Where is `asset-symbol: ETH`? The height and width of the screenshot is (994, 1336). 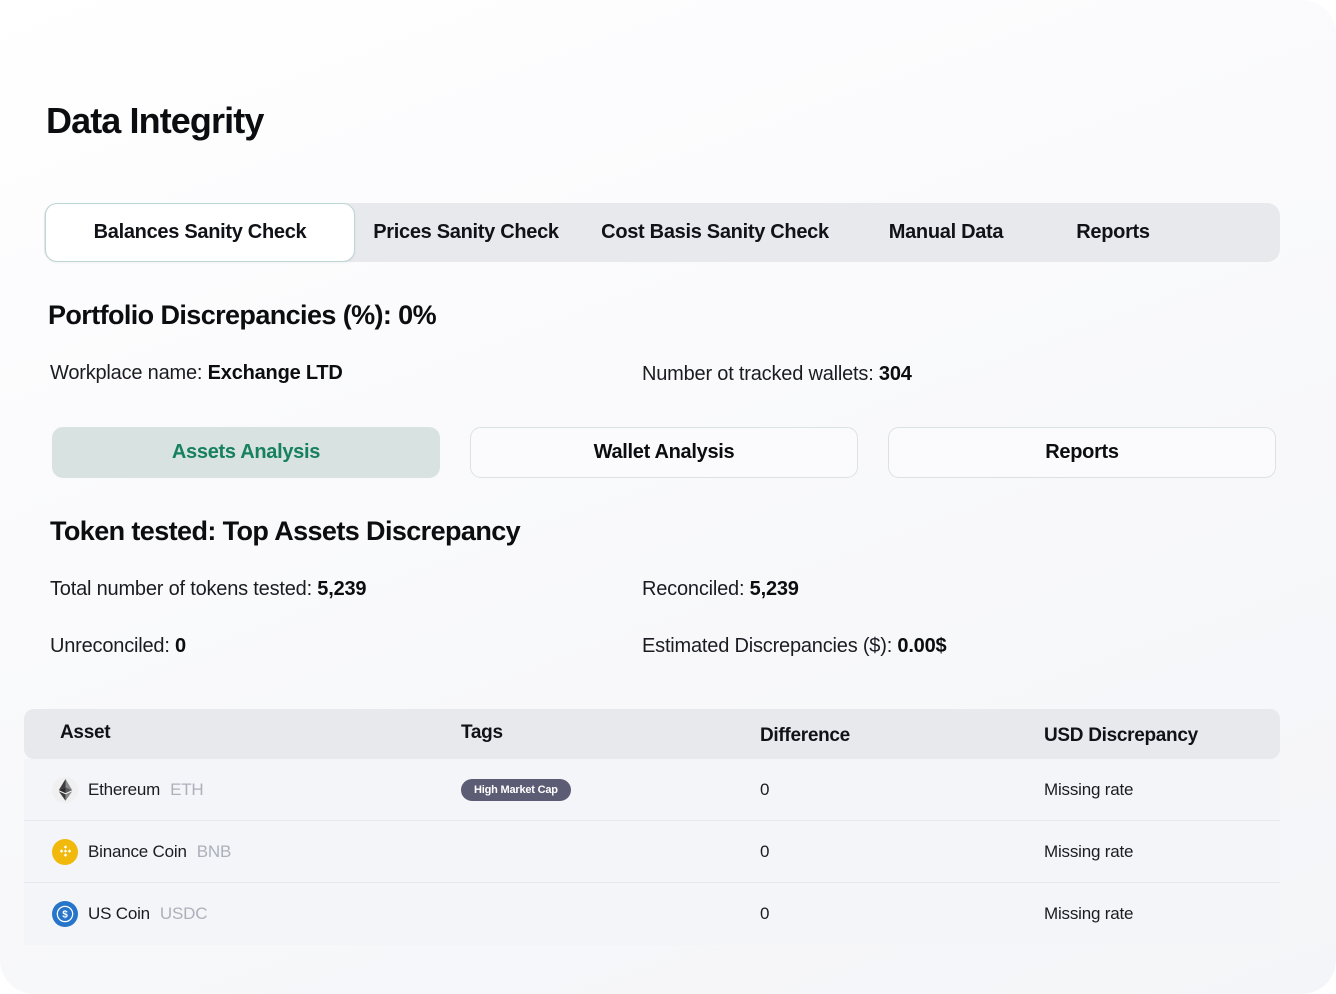
asset-symbol: ETH is located at coordinates (187, 789).